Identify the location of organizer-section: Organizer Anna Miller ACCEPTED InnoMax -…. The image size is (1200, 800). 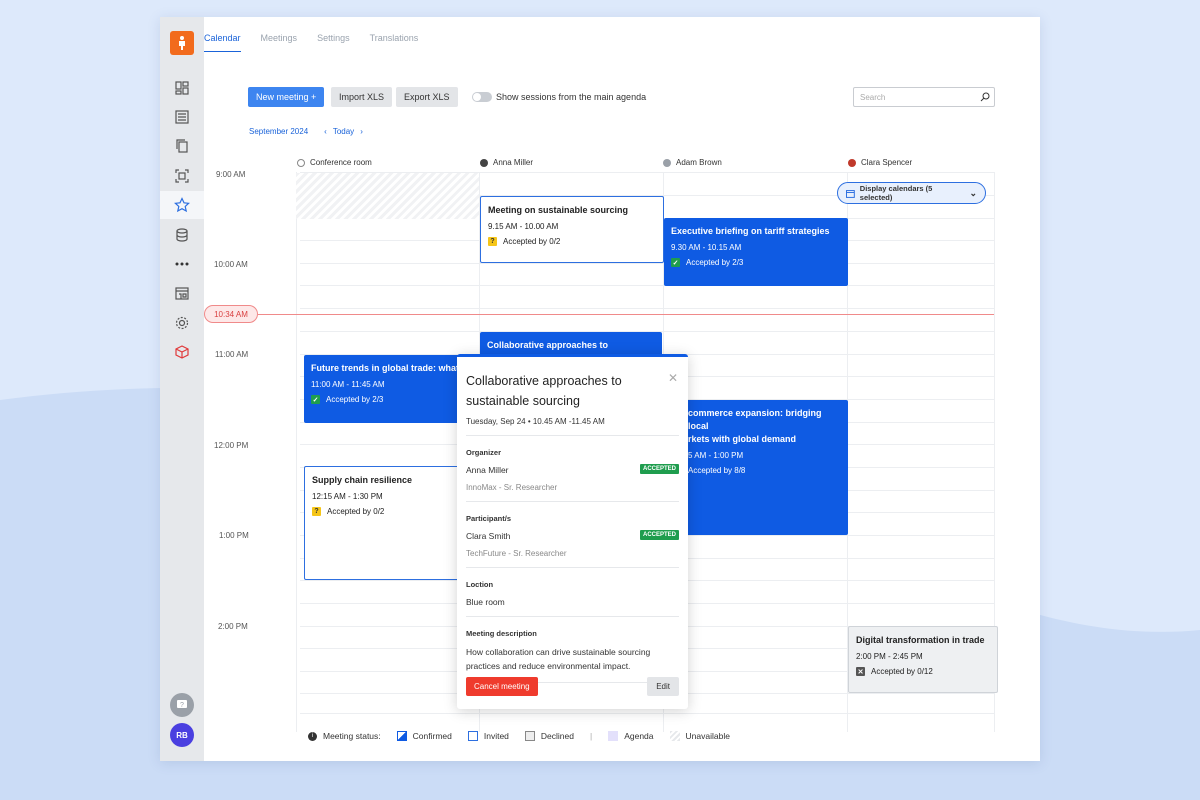
(572, 469).